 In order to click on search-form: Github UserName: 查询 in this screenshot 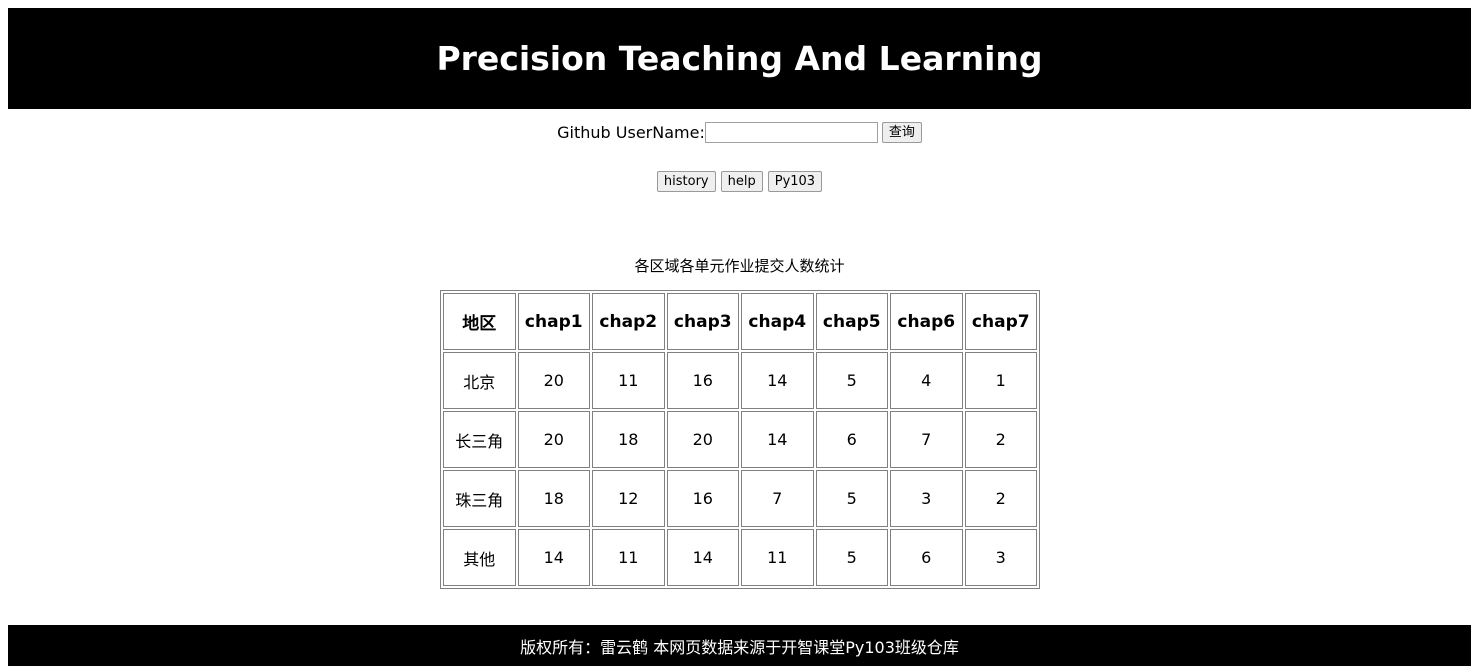, I will do `click(739, 132)`.